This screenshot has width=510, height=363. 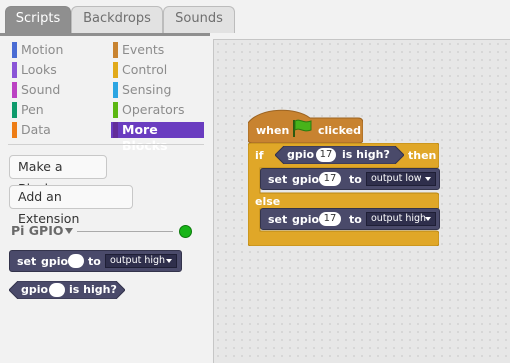 I want to click on category-label: Control, so click(x=145, y=69).